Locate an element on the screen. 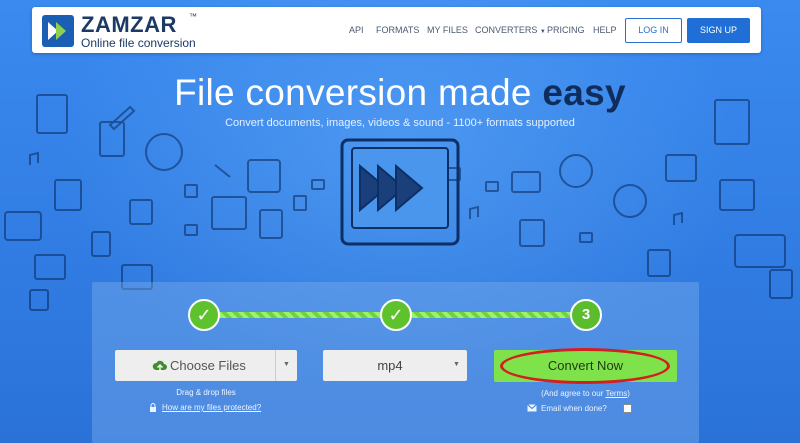  small-file-icon is located at coordinates (191, 191).